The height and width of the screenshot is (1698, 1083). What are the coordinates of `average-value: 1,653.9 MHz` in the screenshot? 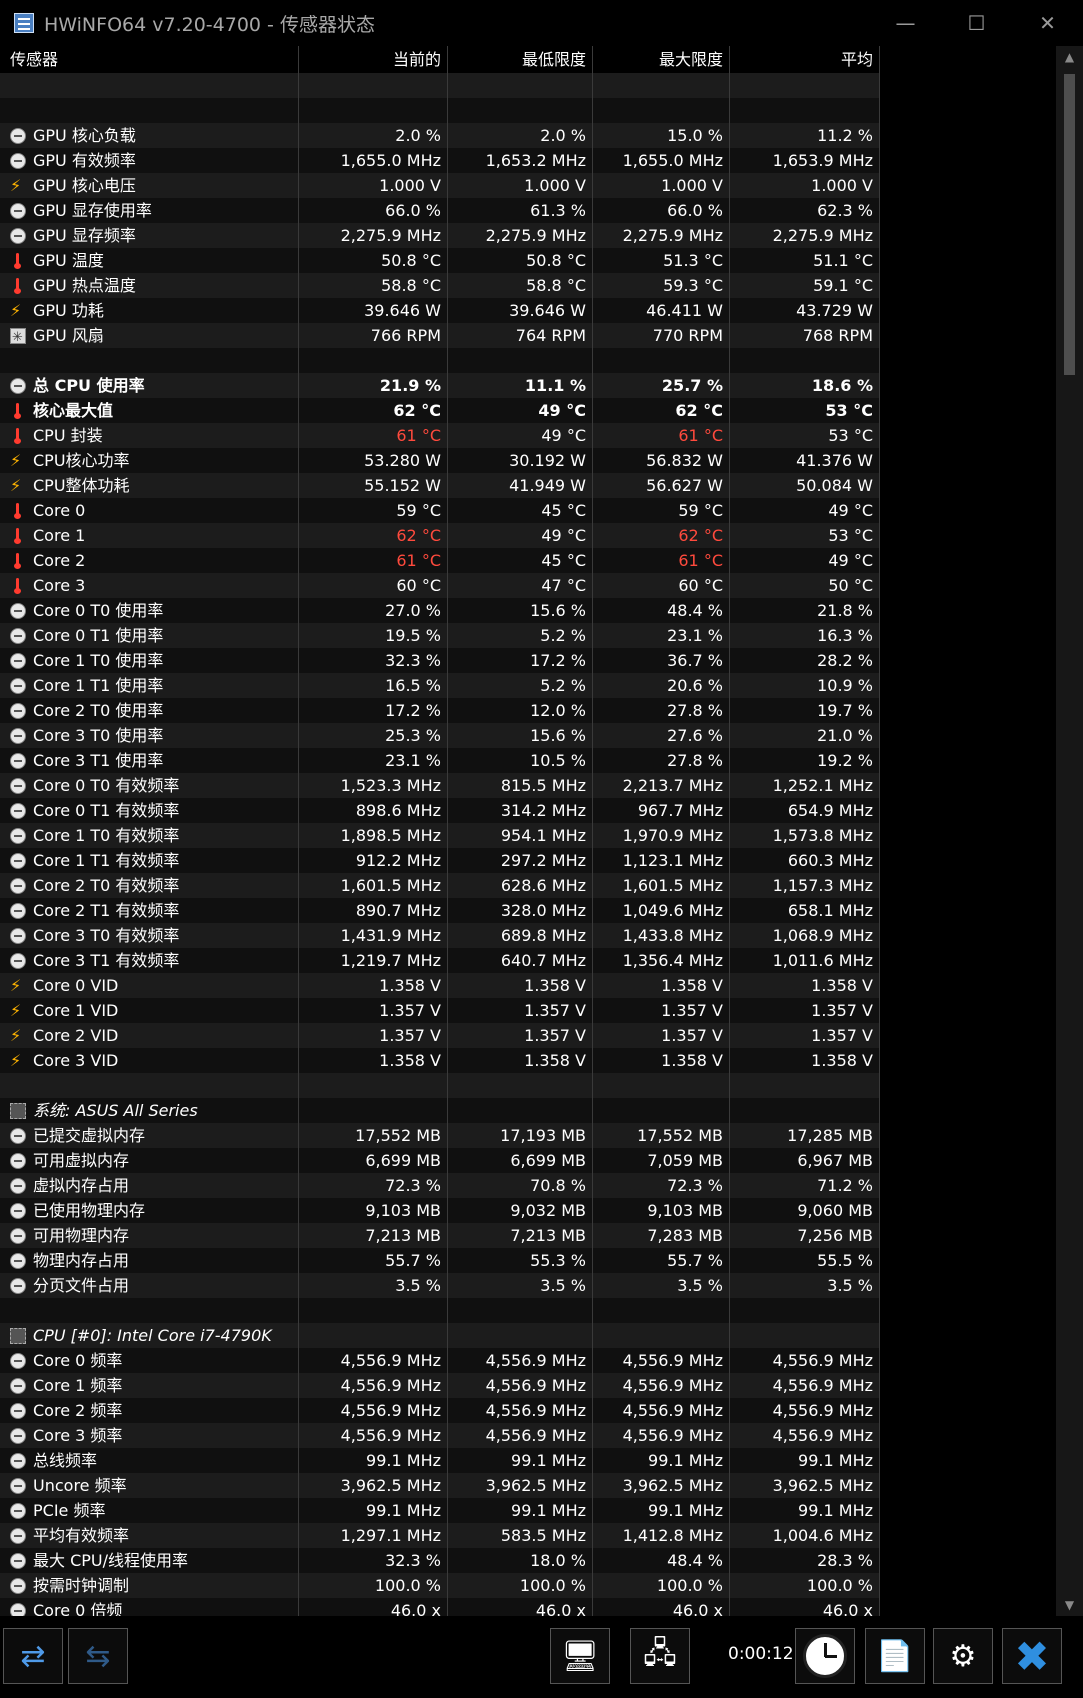 It's located at (805, 160).